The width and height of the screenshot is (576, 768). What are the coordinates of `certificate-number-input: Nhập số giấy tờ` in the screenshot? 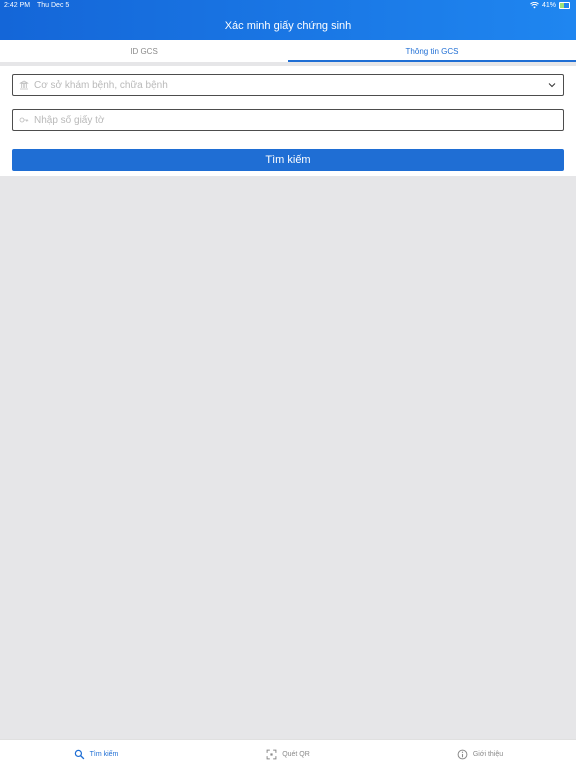 It's located at (288, 120).